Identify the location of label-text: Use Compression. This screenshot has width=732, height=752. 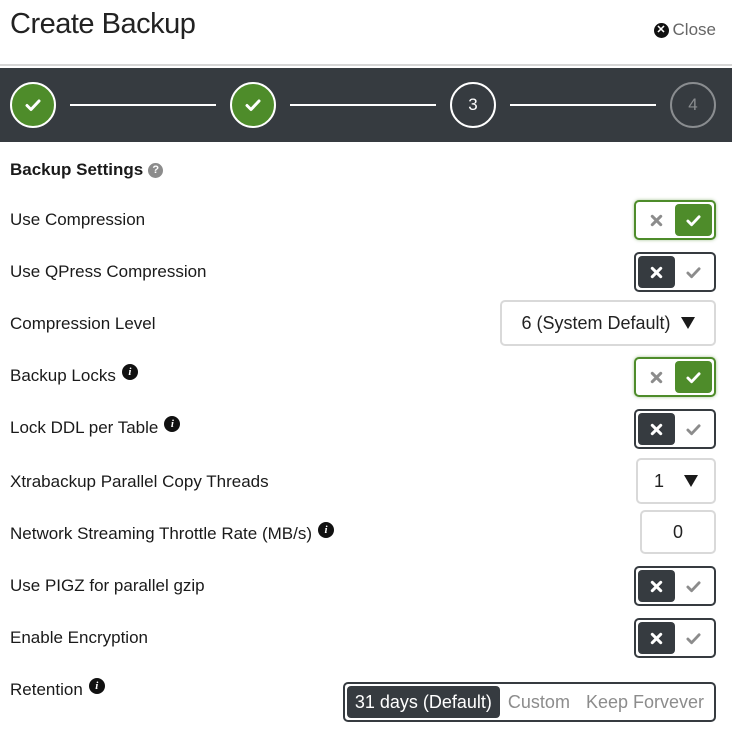
(78, 219).